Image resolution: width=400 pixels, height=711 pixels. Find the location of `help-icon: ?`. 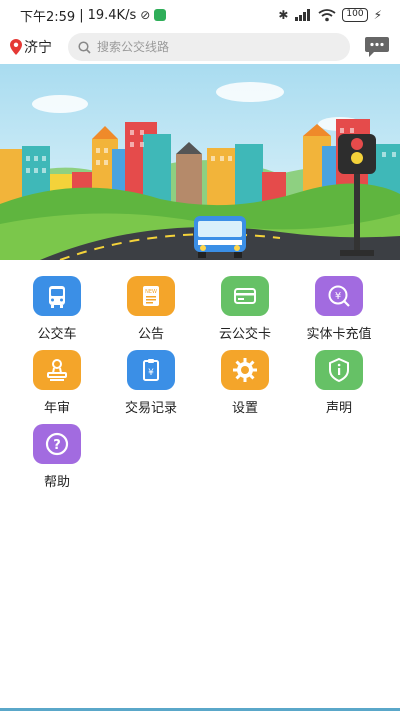

help-icon: ? is located at coordinates (57, 444).